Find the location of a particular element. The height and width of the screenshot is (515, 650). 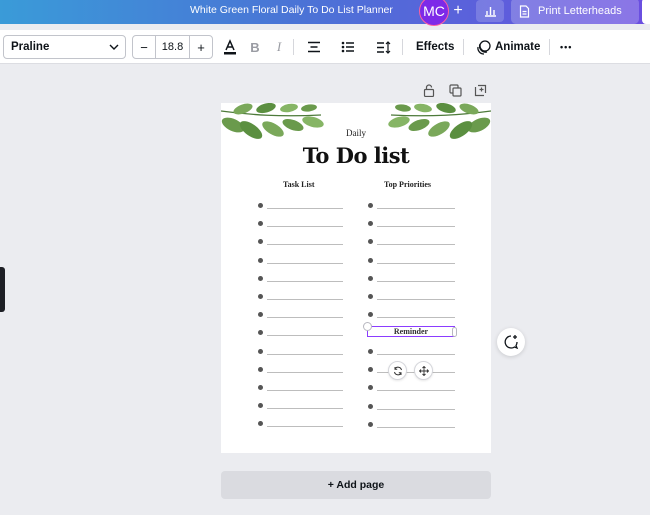

text-color-icon is located at coordinates (230, 47).